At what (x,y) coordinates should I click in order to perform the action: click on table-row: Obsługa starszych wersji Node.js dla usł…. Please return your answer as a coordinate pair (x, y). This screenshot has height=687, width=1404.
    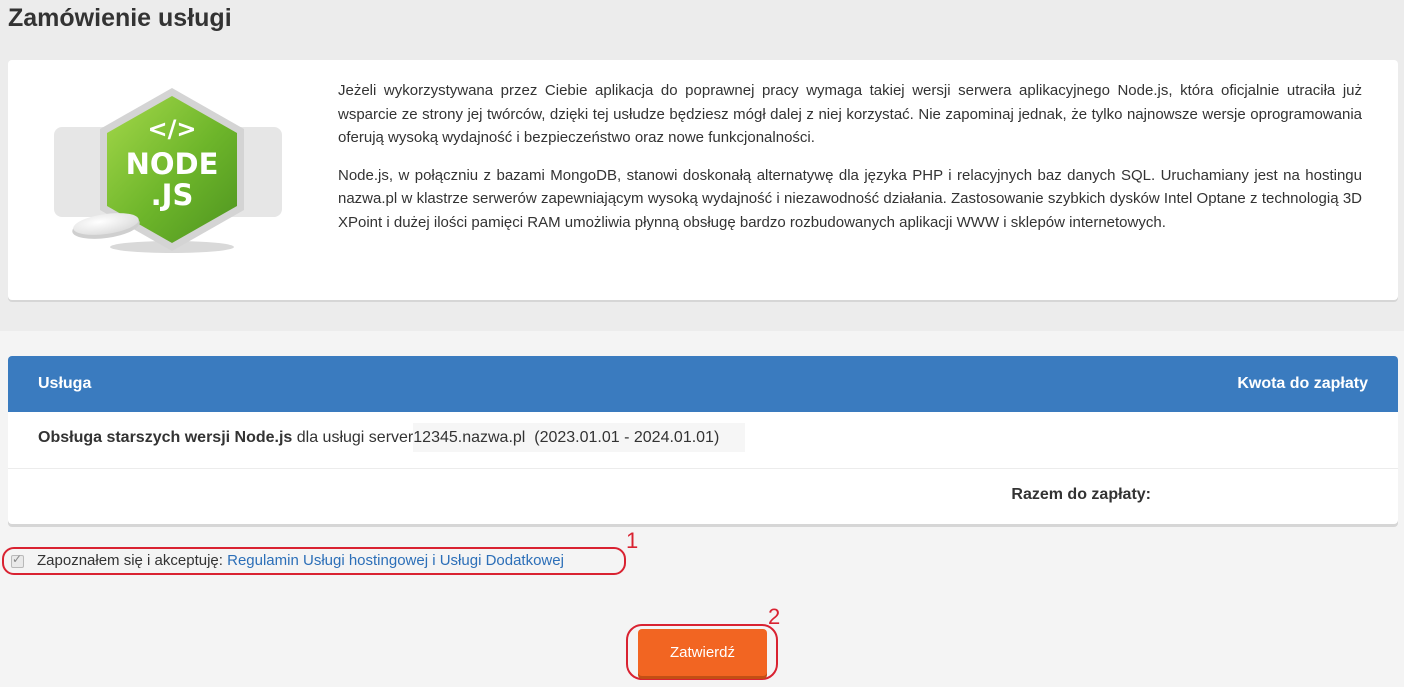
    Looking at the image, I should click on (703, 440).